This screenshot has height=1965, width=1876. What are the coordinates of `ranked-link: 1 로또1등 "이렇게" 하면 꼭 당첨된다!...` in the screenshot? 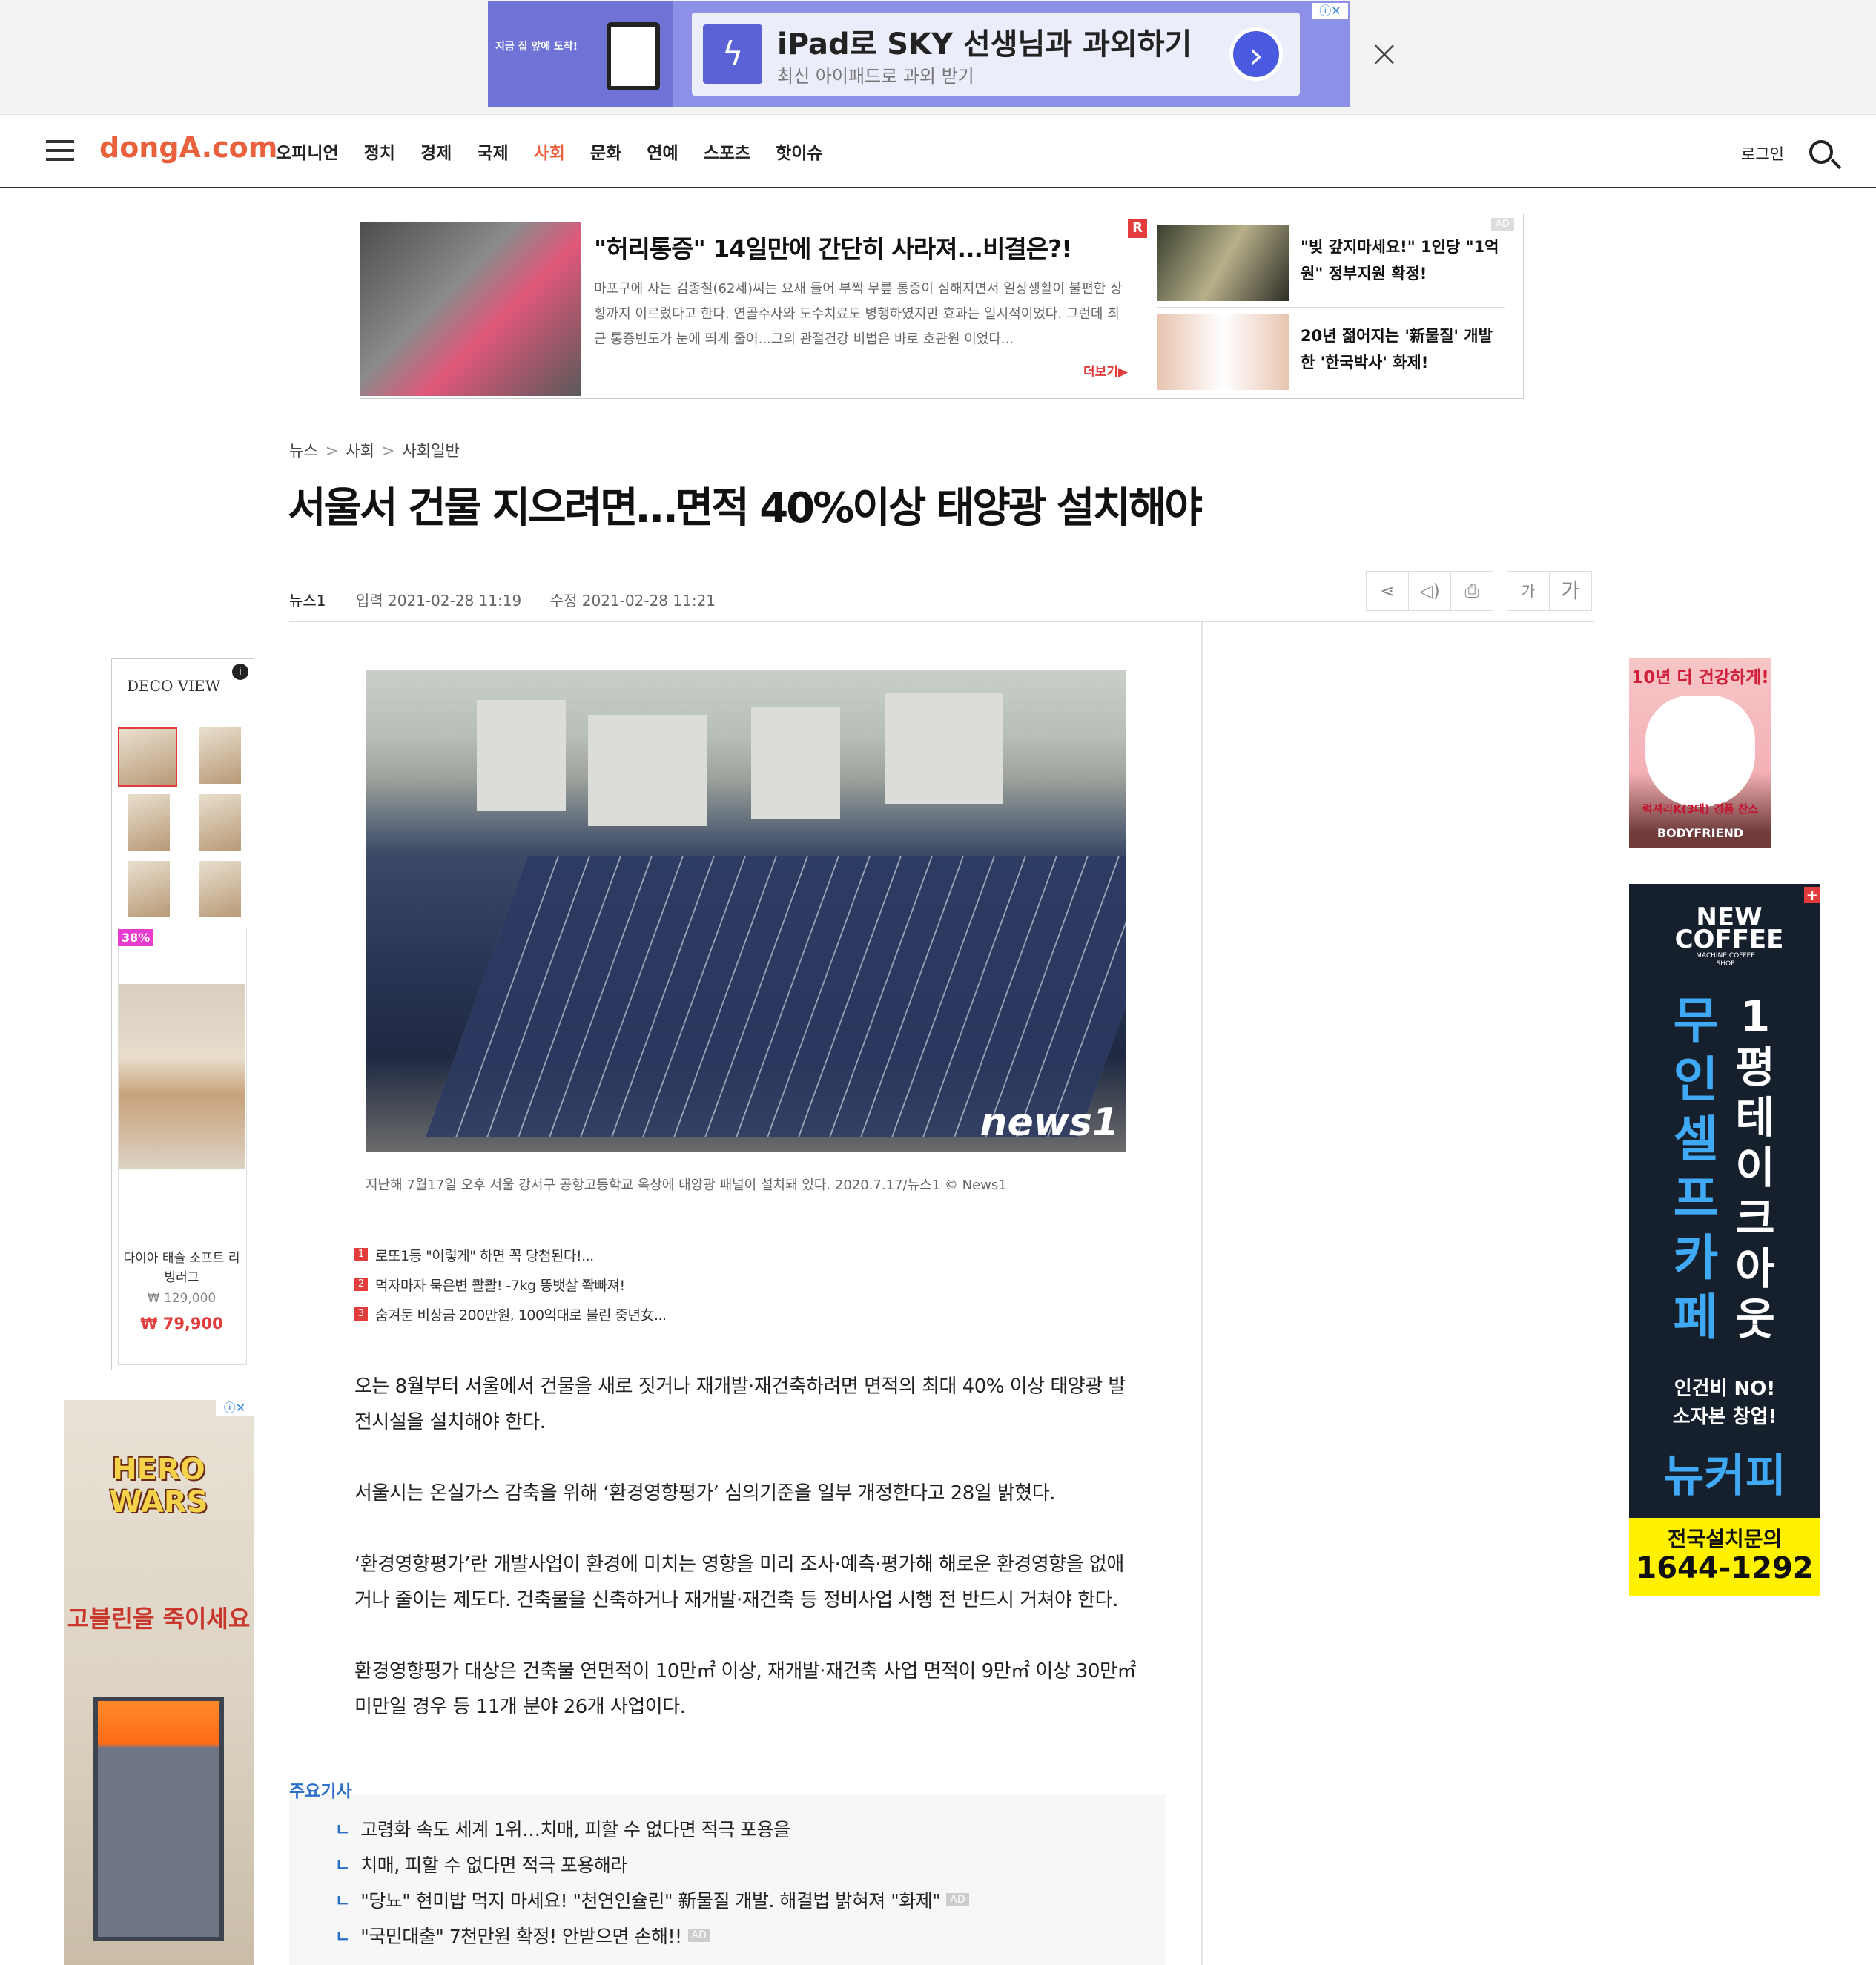 It's located at (511, 1254).